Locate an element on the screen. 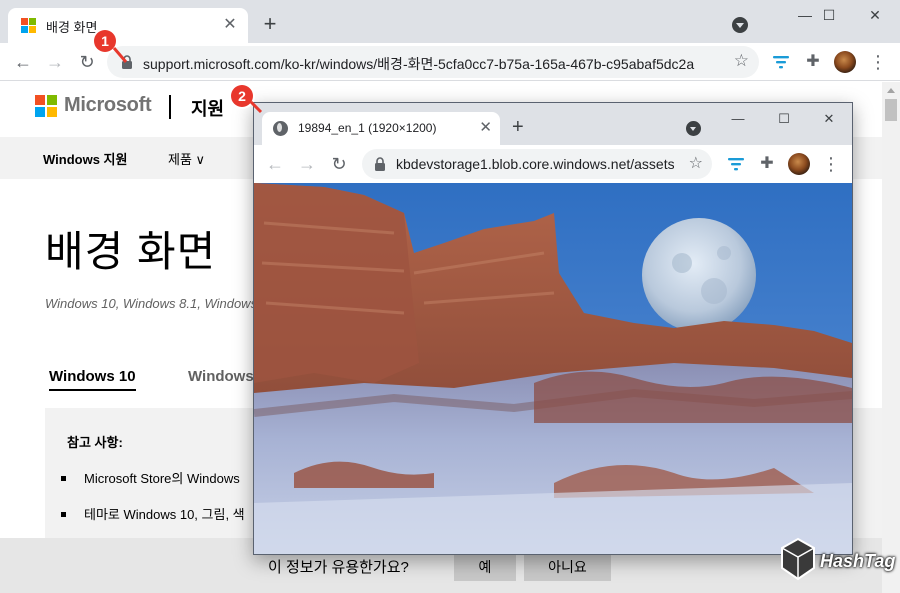 The image size is (900, 593). popup-new-tab-button: + is located at coordinates (518, 127).